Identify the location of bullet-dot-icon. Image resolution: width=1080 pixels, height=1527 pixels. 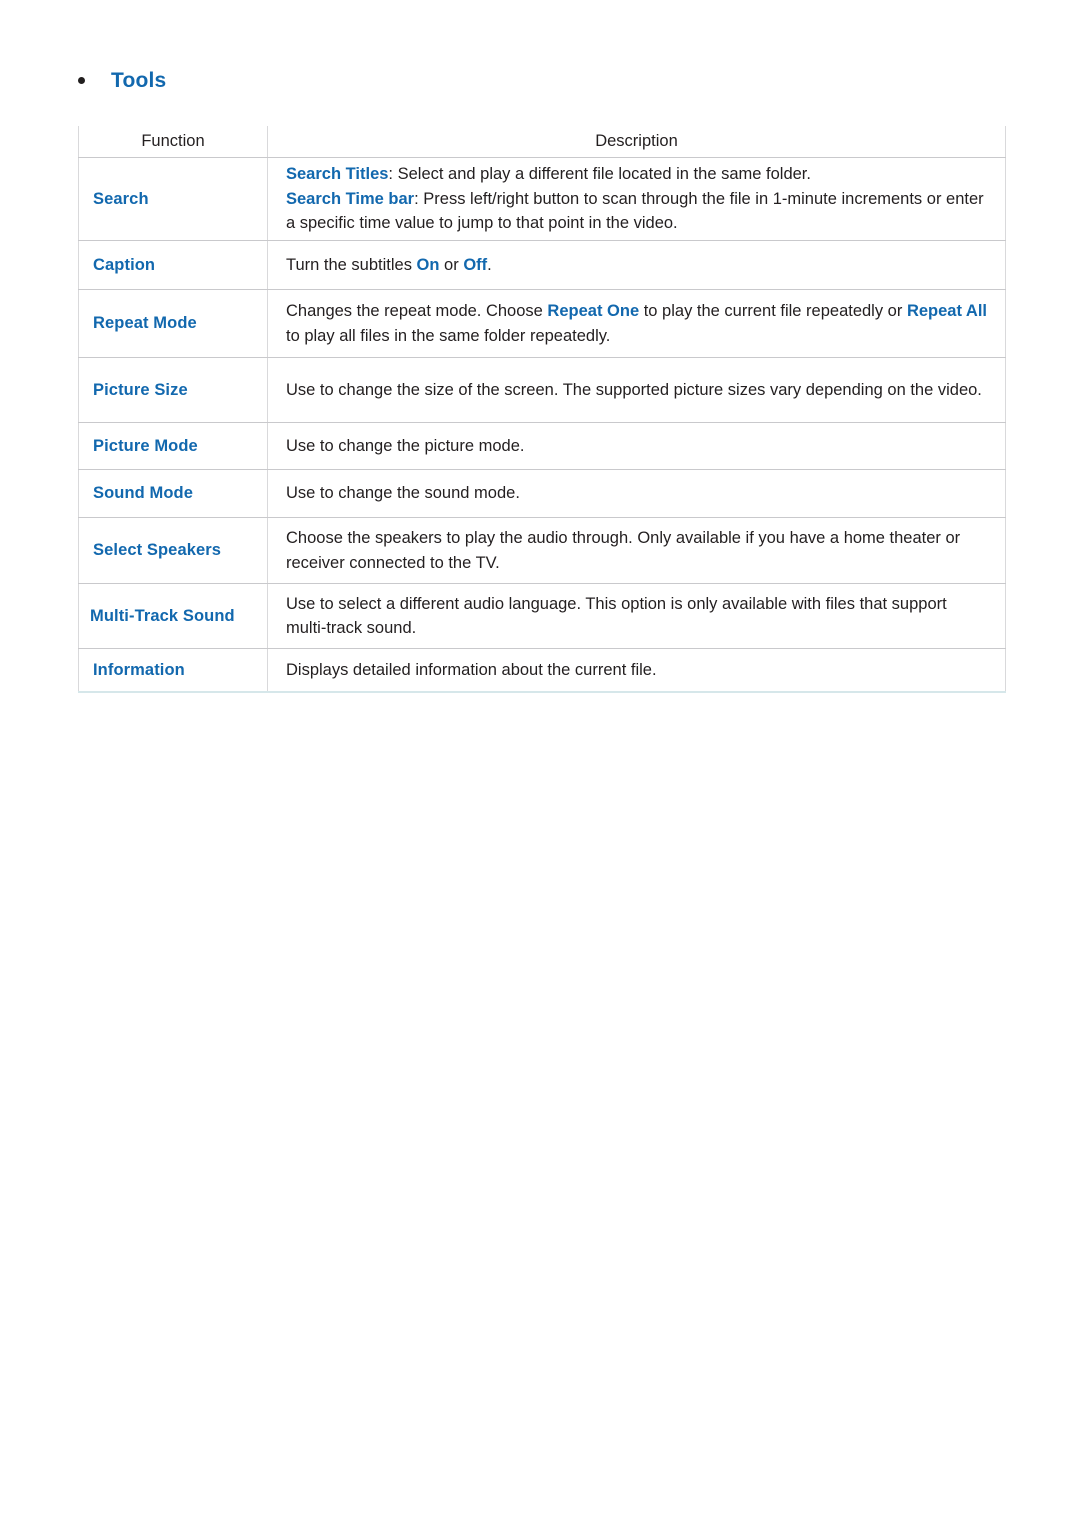
(81, 80).